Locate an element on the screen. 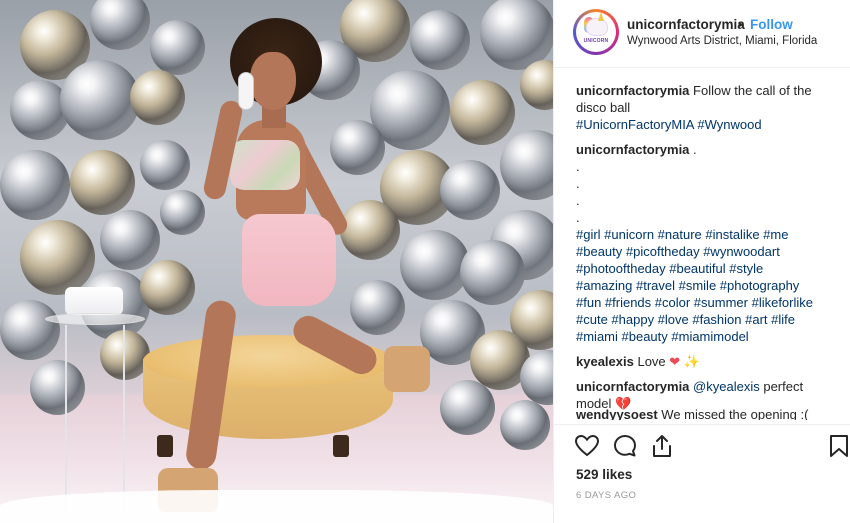 The image size is (850, 523). unicorn-logo-icon is located at coordinates (597, 27).